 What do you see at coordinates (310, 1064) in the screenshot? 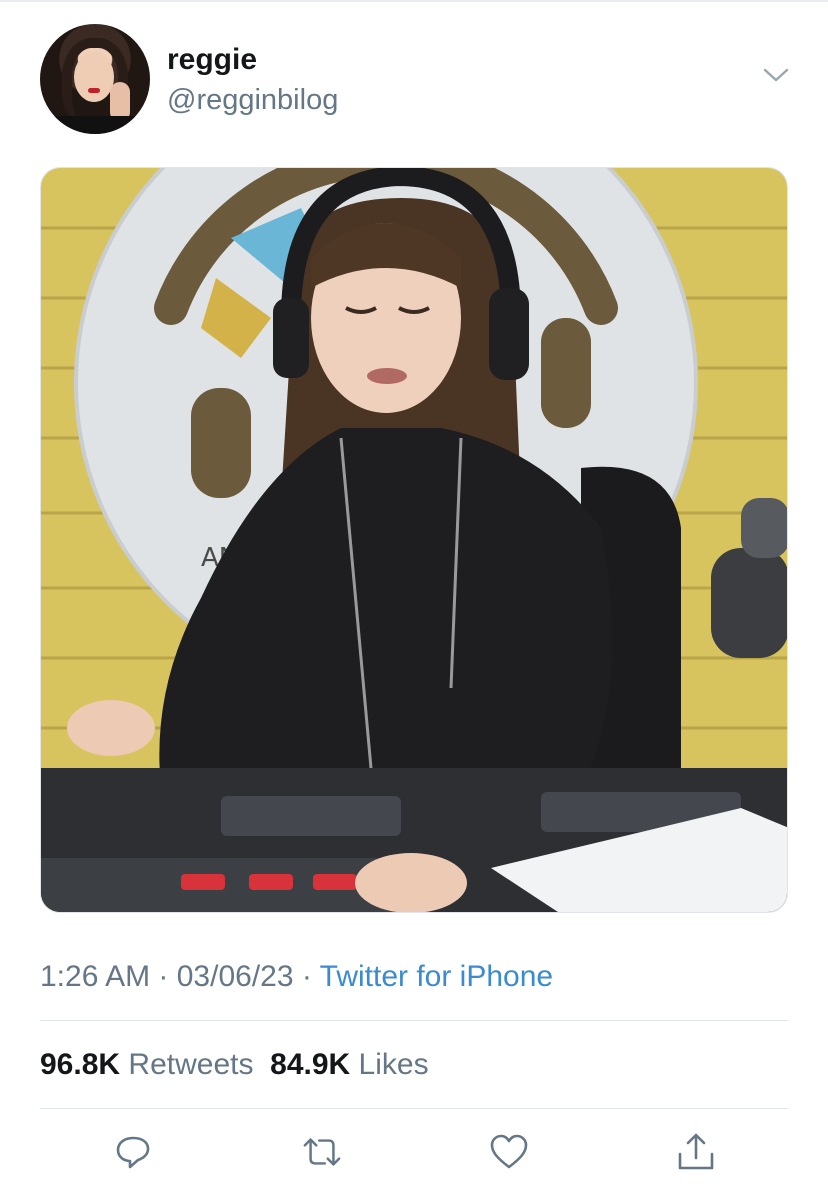
I see `likes-count: 84.9K` at bounding box center [310, 1064].